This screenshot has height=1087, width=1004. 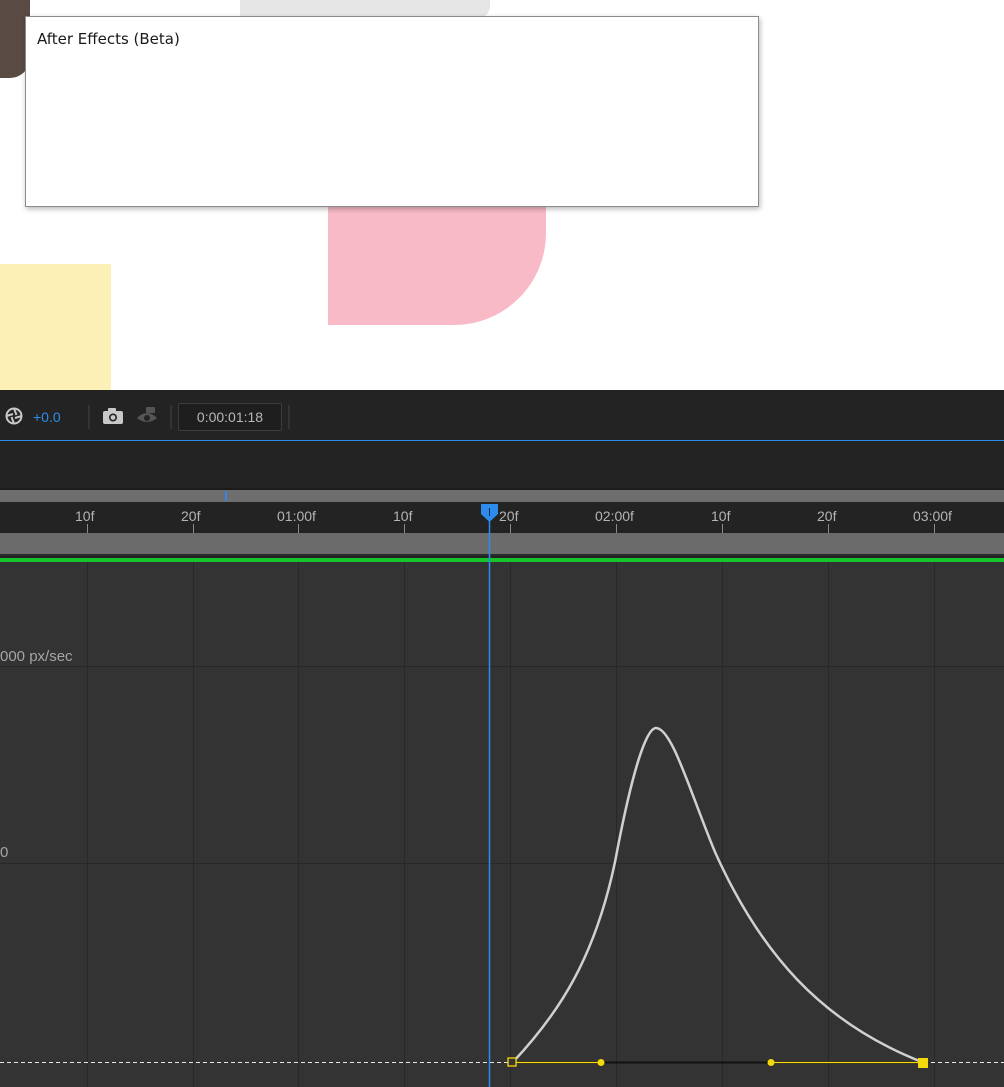 What do you see at coordinates (36, 656) in the screenshot?
I see `graph-speed-label: 000 px/sec` at bounding box center [36, 656].